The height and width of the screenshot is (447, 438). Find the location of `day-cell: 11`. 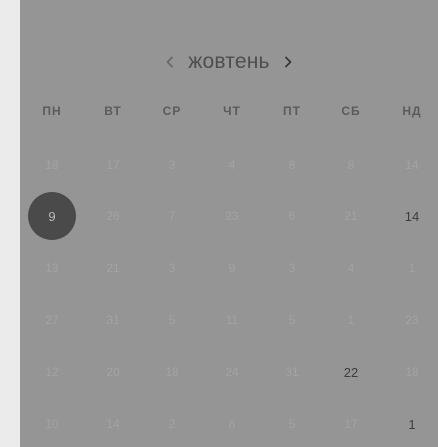

day-cell: 11 is located at coordinates (232, 320).